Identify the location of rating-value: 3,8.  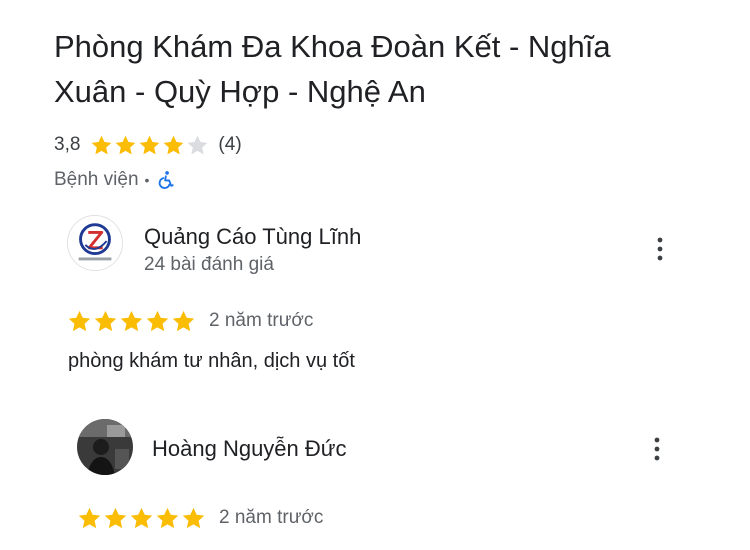
(67, 144).